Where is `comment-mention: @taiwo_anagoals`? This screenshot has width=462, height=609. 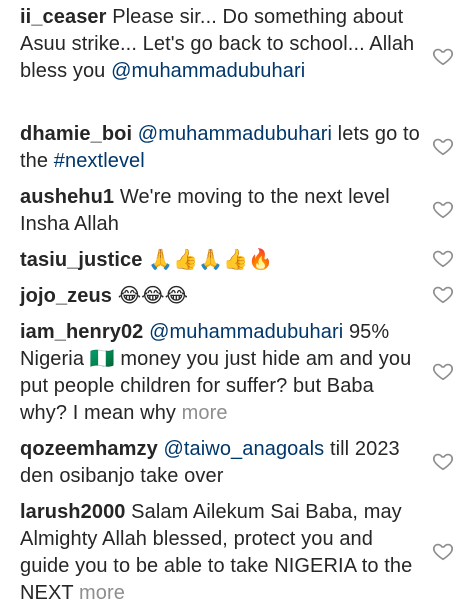
comment-mention: @taiwo_anagoals is located at coordinates (241, 449).